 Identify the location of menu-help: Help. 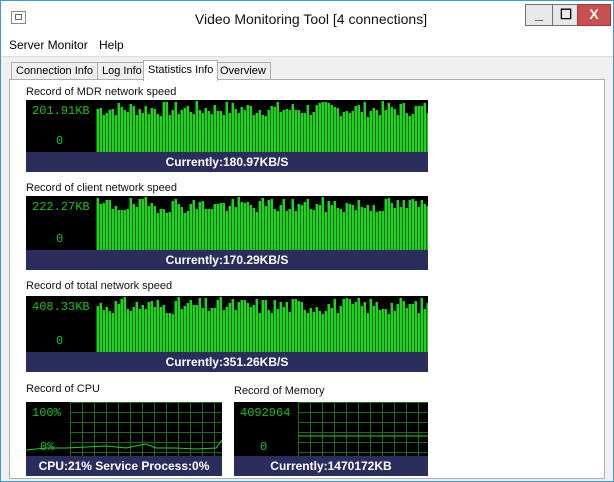
(111, 45).